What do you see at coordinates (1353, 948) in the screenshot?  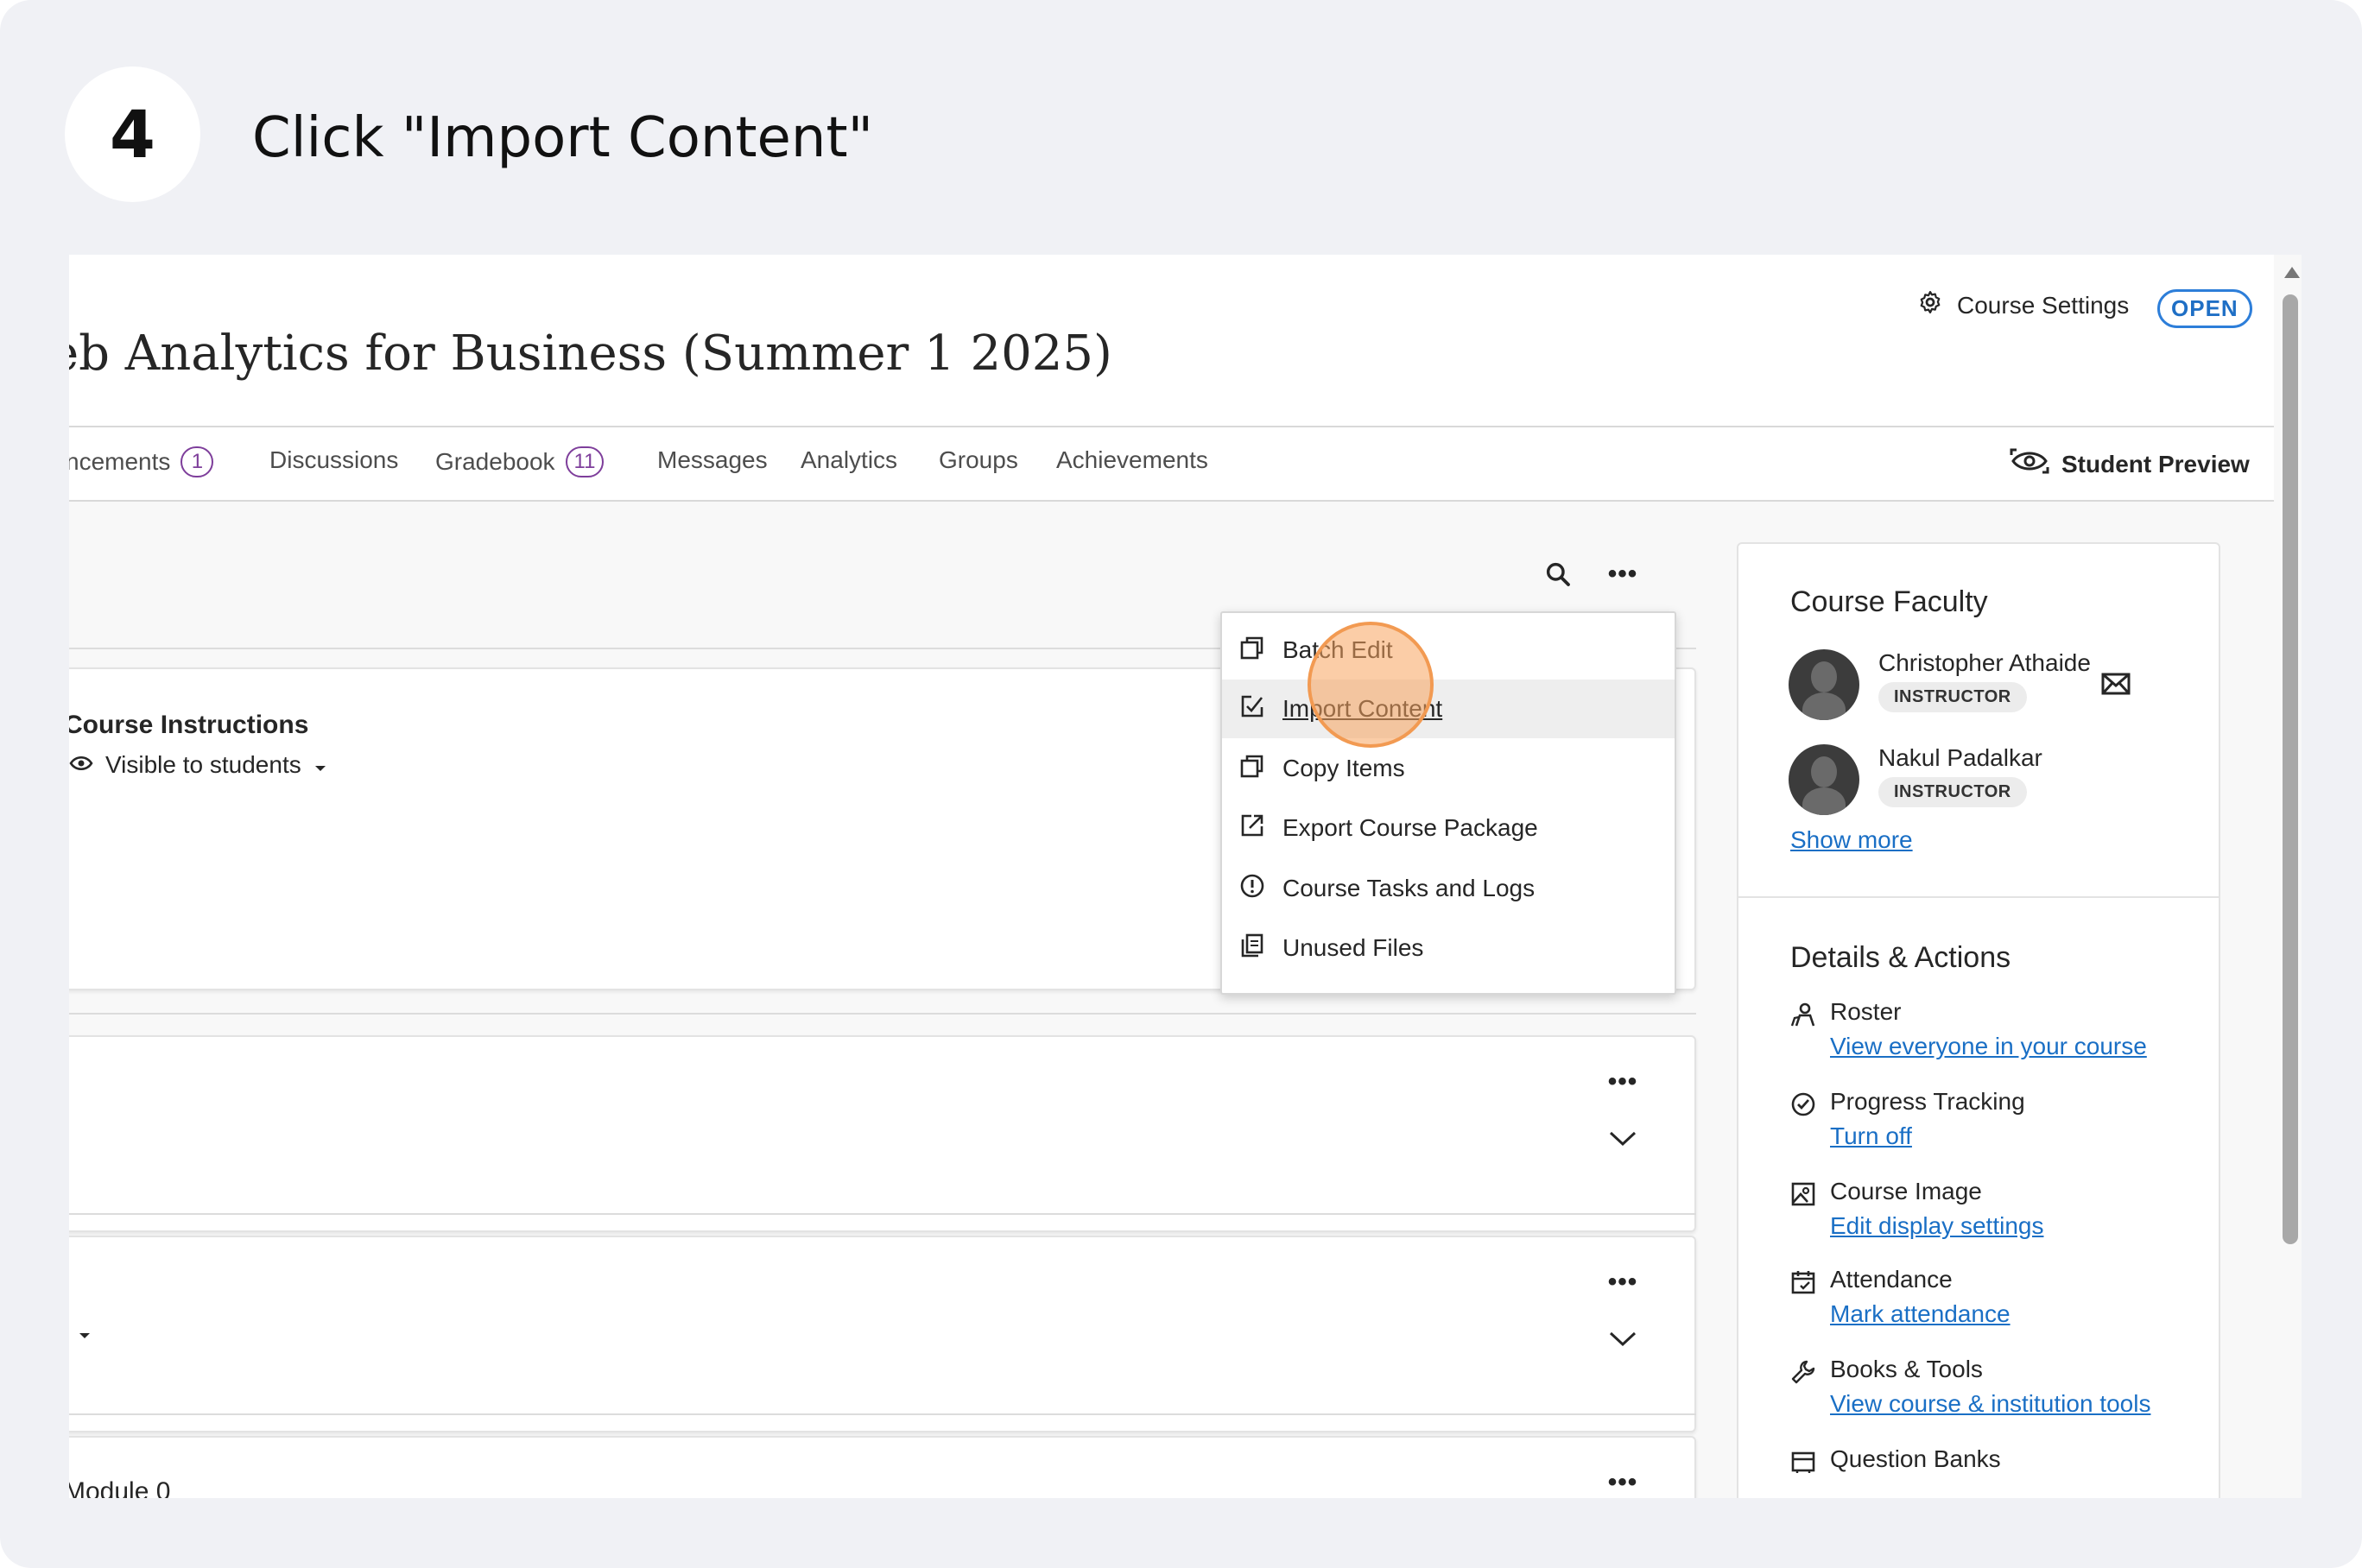 I see `menu-item-label: Unused Files` at bounding box center [1353, 948].